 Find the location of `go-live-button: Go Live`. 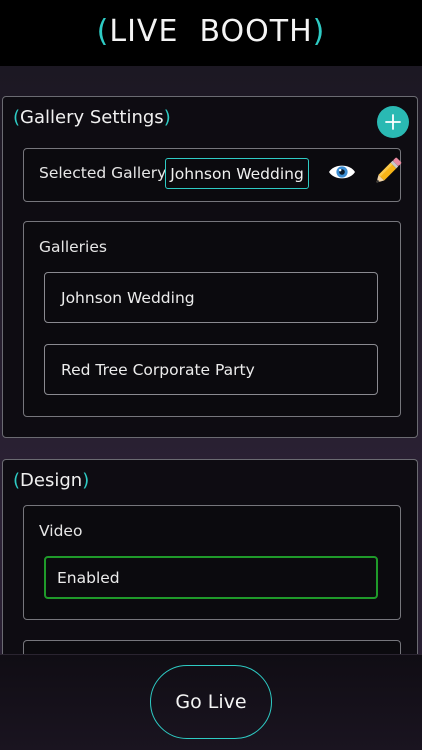

go-live-button: Go Live is located at coordinates (211, 702).